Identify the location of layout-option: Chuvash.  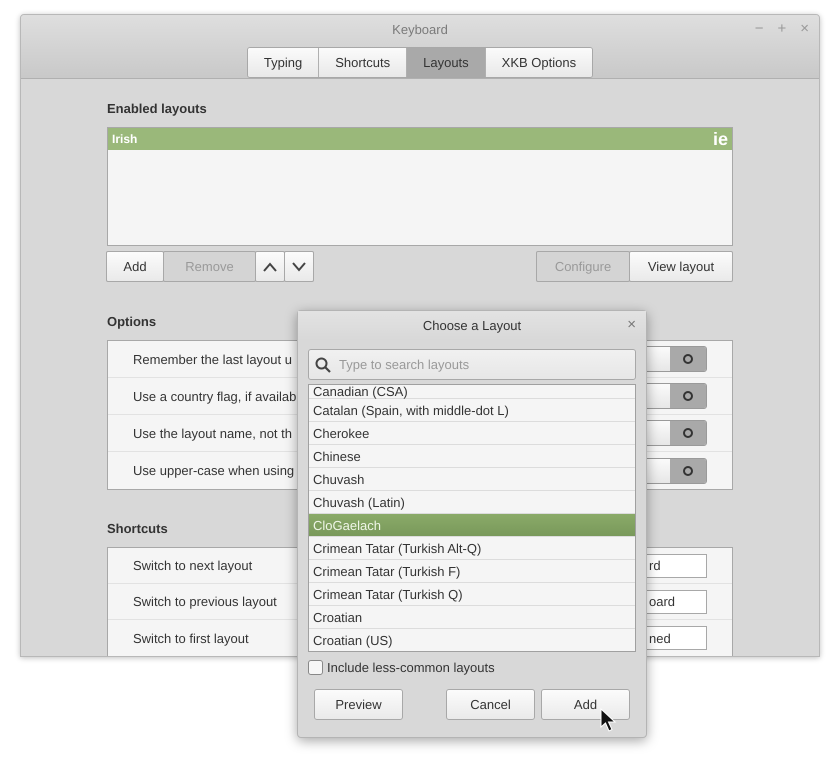
(472, 479).